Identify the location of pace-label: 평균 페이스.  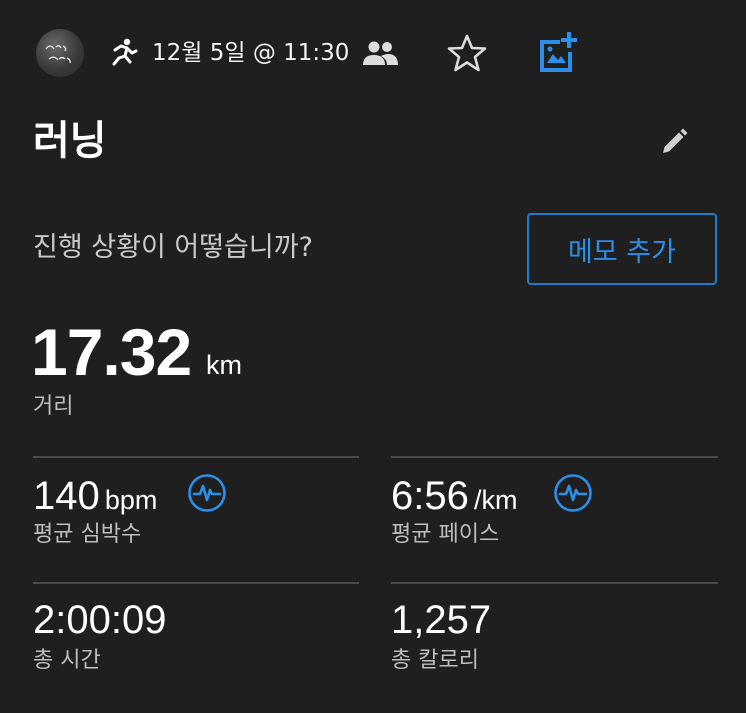
(445, 534).